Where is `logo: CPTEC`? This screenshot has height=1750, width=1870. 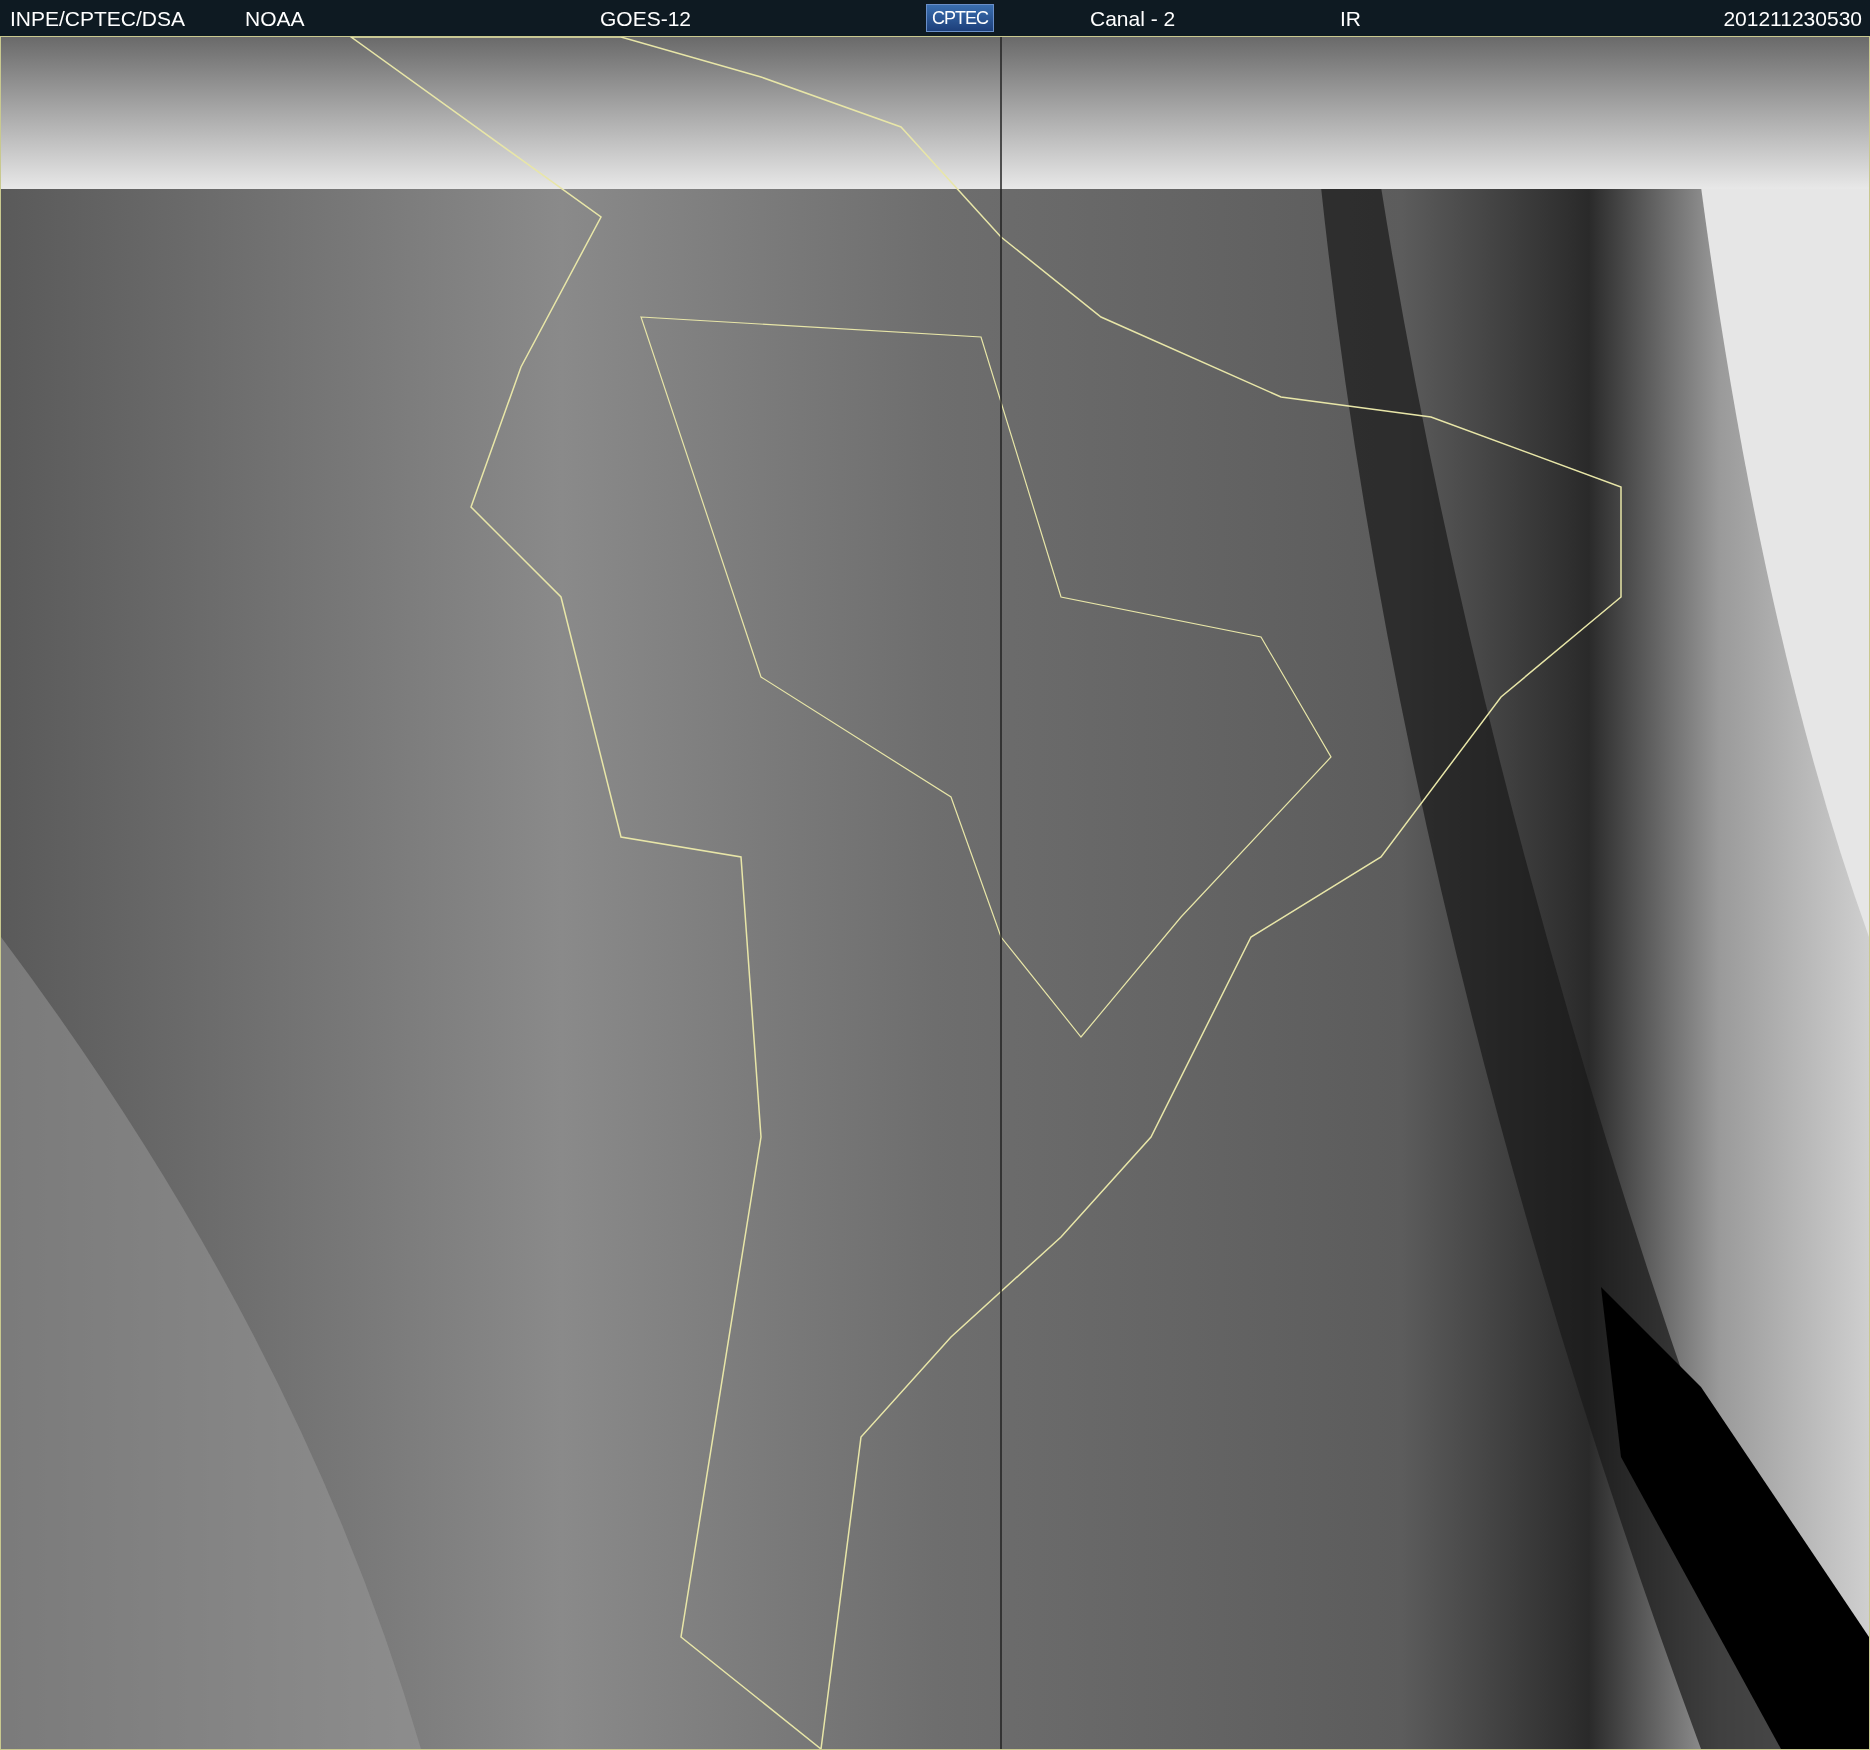
logo: CPTEC is located at coordinates (960, 18).